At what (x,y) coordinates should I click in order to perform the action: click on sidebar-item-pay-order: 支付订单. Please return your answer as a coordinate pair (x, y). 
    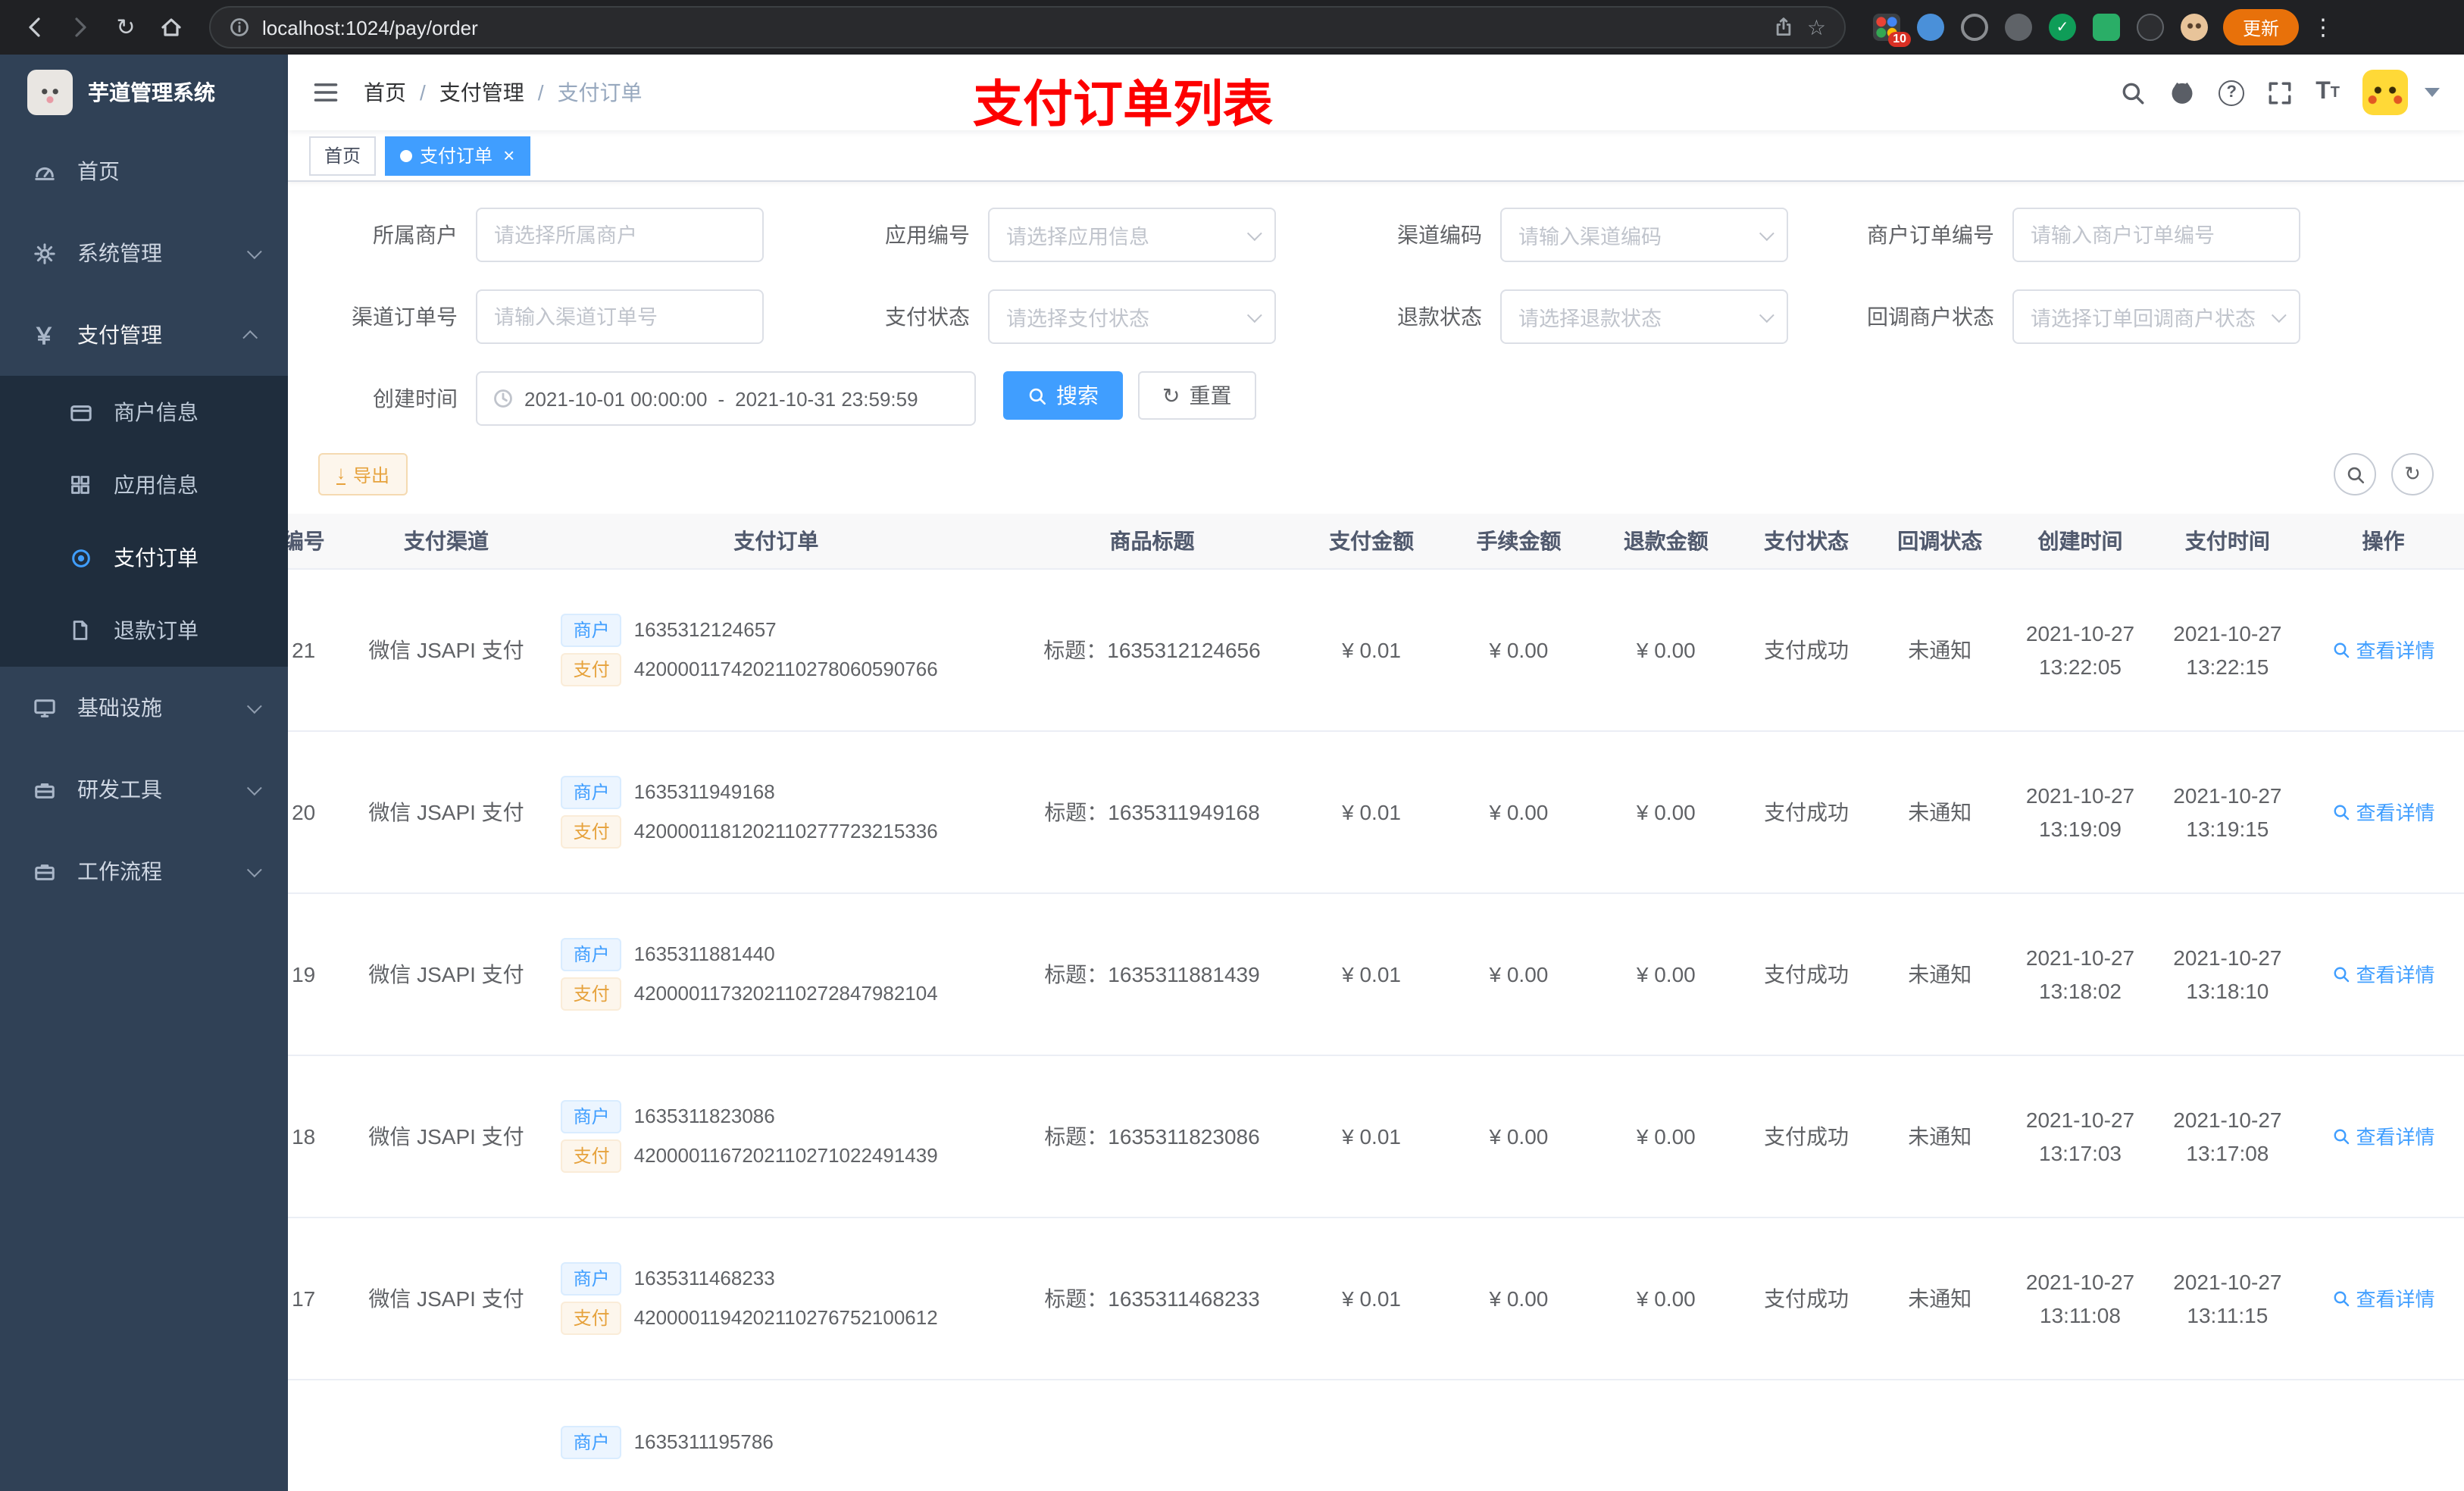
    Looking at the image, I should click on (144, 557).